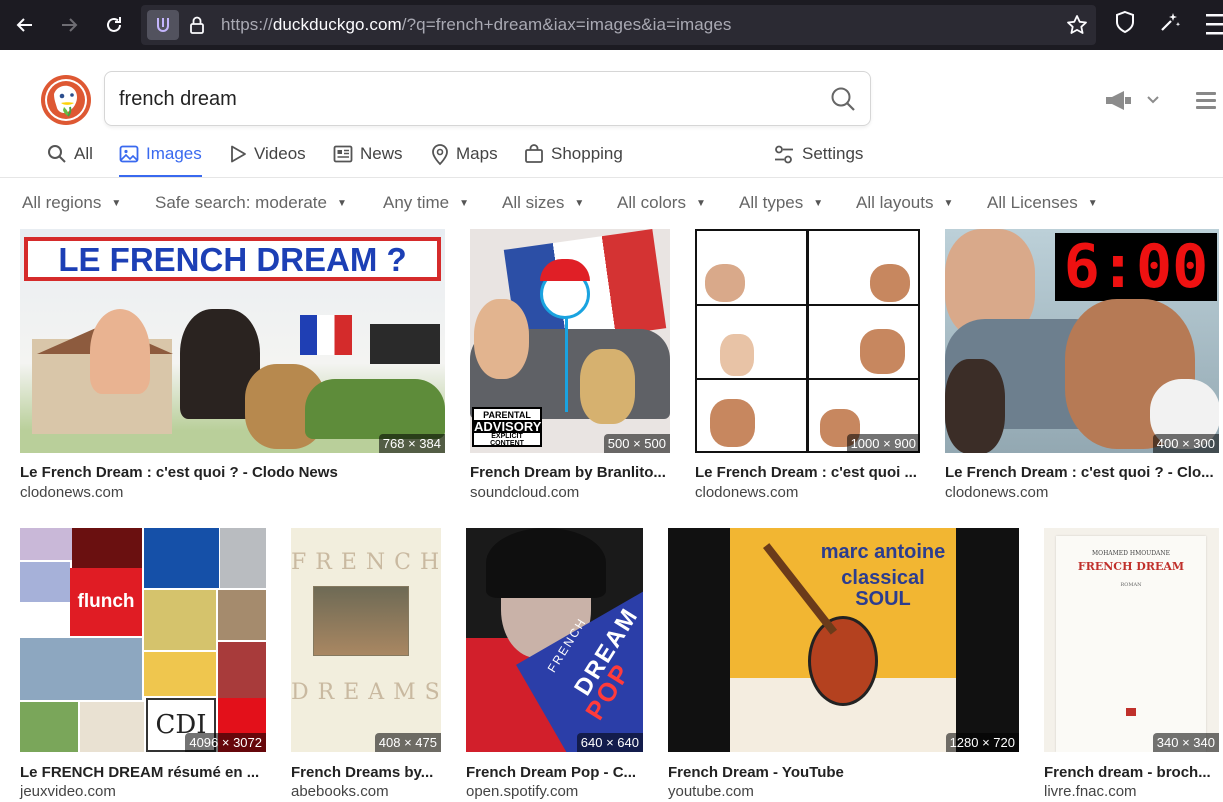 The width and height of the screenshot is (1223, 802). Describe the element at coordinates (1132, 103) in the screenshot. I see `megaphone-icon` at that location.